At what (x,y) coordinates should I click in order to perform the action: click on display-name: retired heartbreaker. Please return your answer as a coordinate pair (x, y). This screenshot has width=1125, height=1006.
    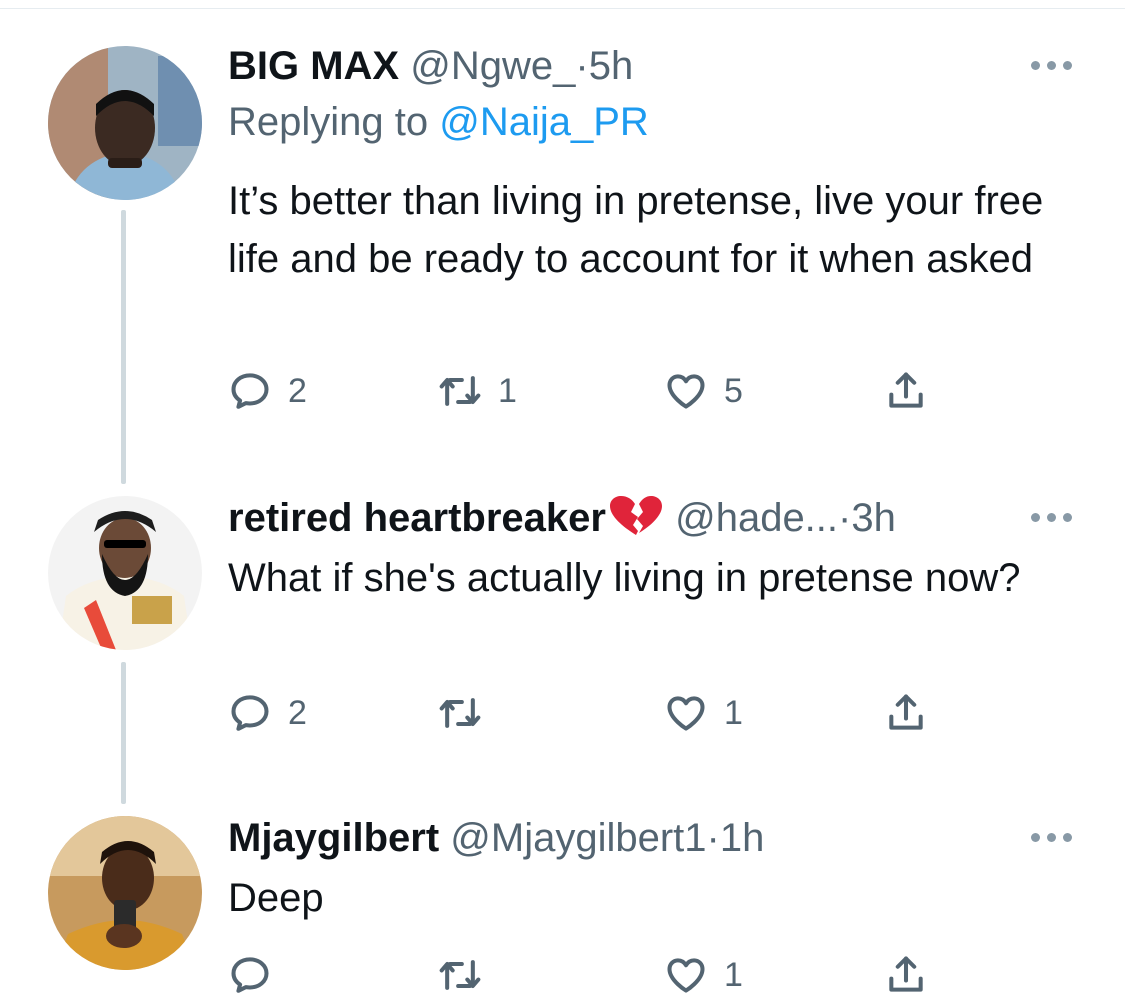
    Looking at the image, I should click on (446, 518).